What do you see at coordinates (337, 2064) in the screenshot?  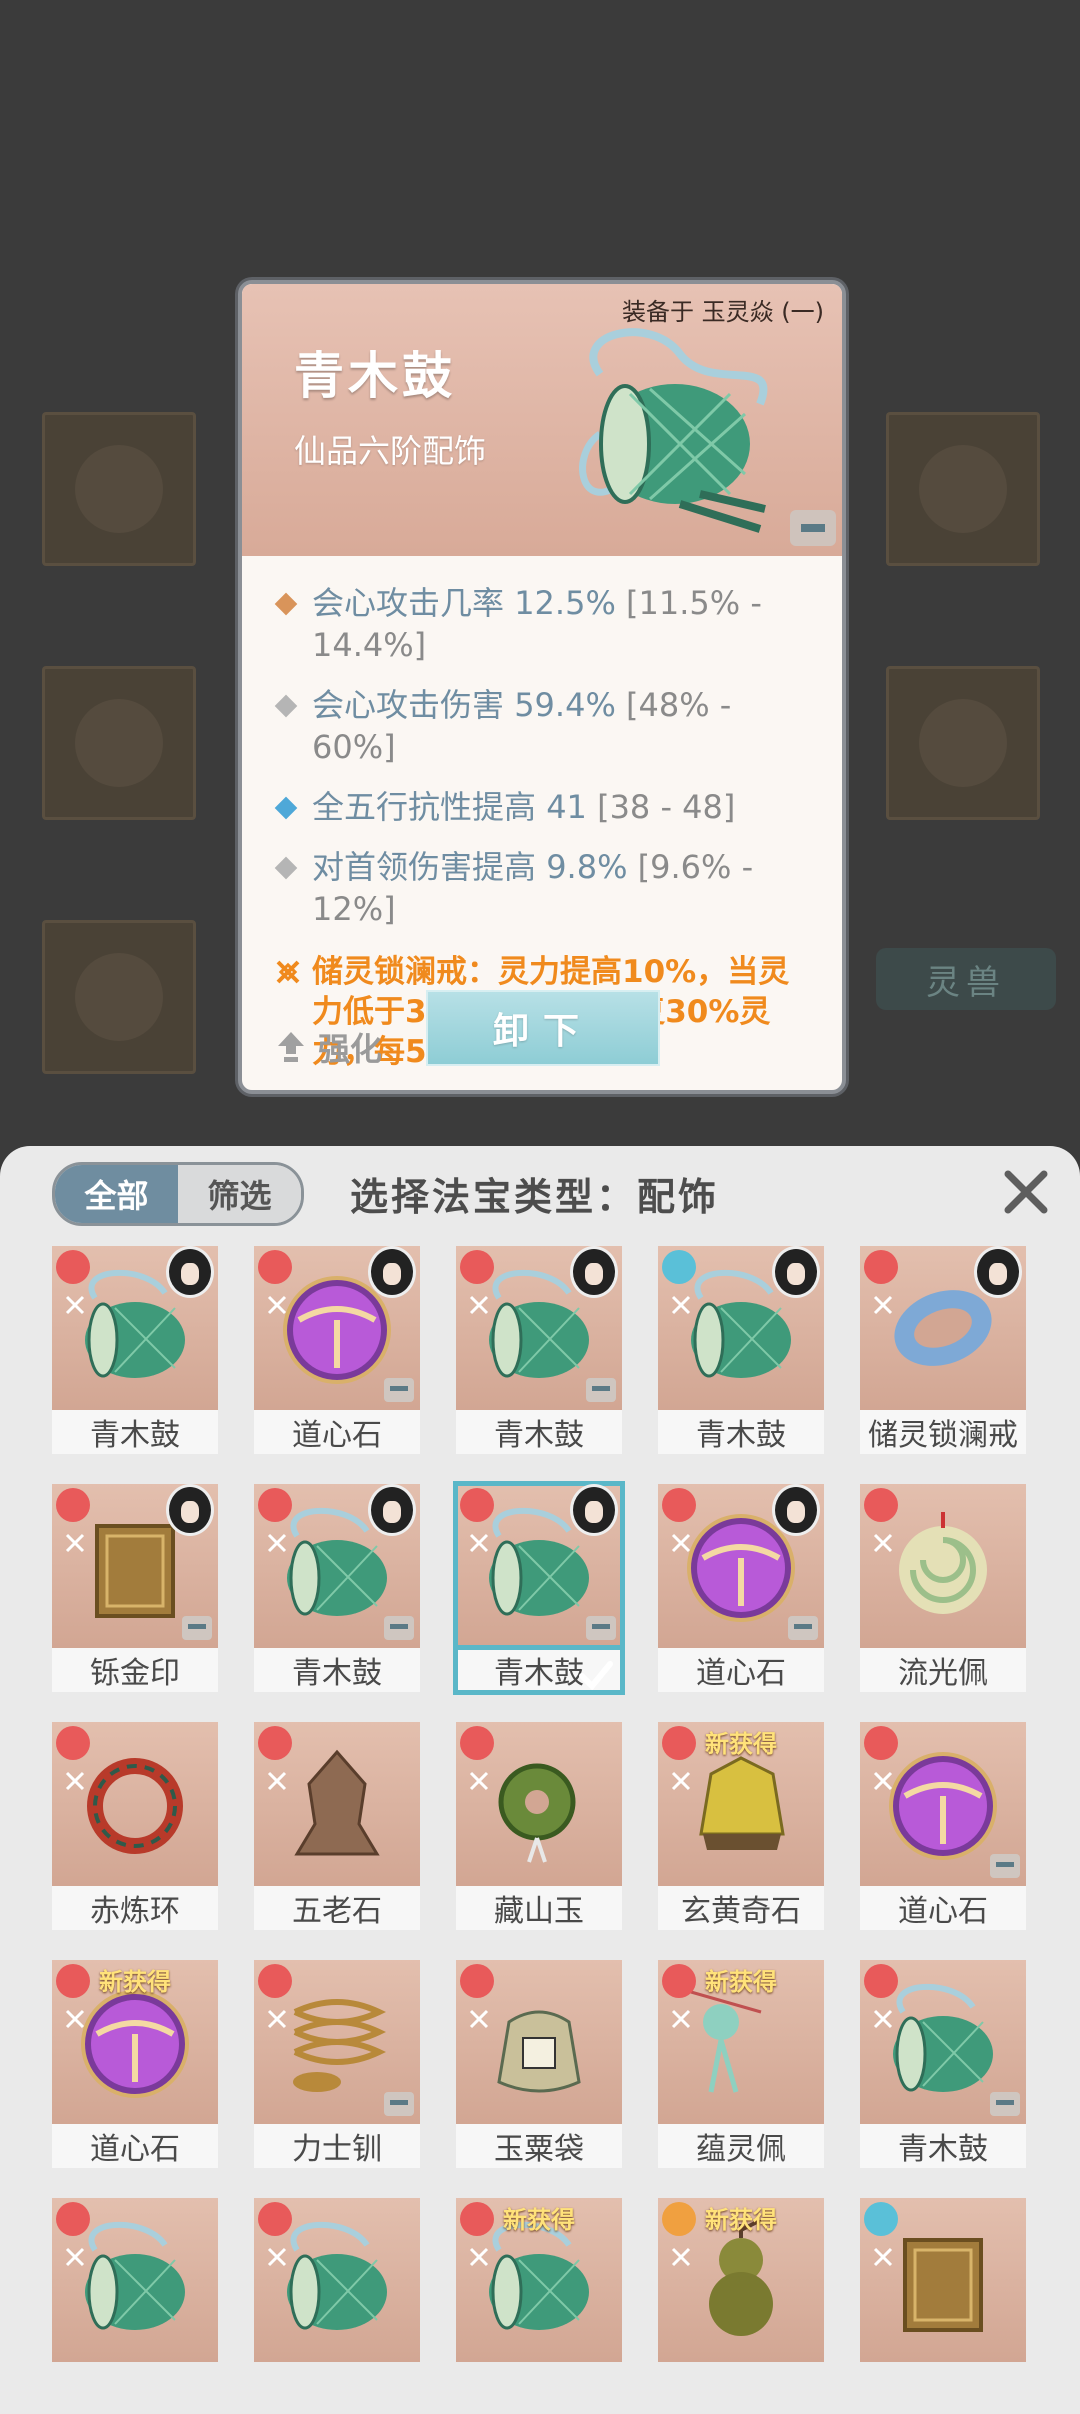 I see `item-slot: 力士钏` at bounding box center [337, 2064].